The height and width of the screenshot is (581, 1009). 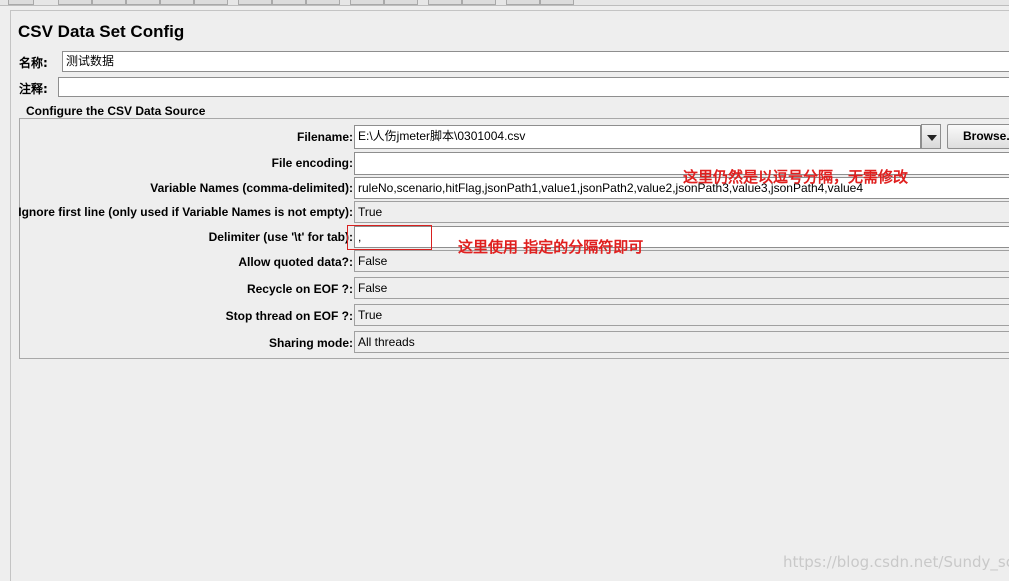 I want to click on file-encoding-input, so click(x=681, y=163).